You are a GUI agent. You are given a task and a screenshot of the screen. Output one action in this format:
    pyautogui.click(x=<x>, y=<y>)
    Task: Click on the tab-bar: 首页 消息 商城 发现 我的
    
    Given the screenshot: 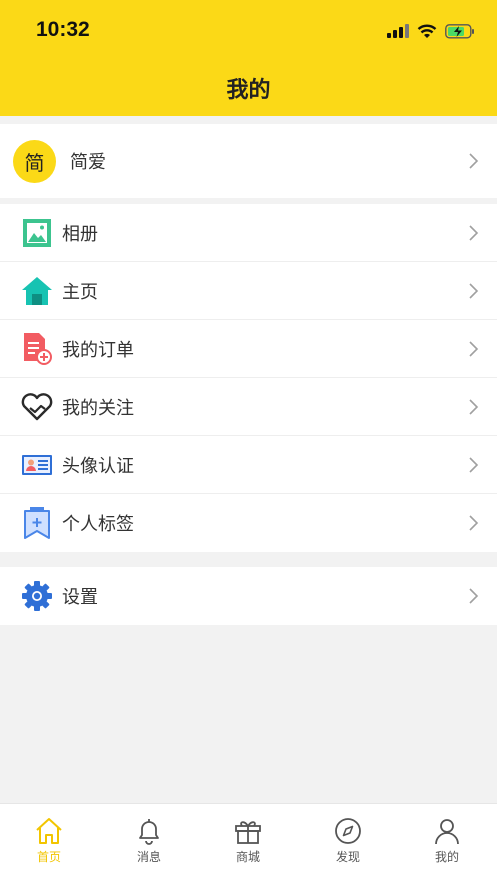 What is the action you would take?
    pyautogui.click(x=248, y=843)
    